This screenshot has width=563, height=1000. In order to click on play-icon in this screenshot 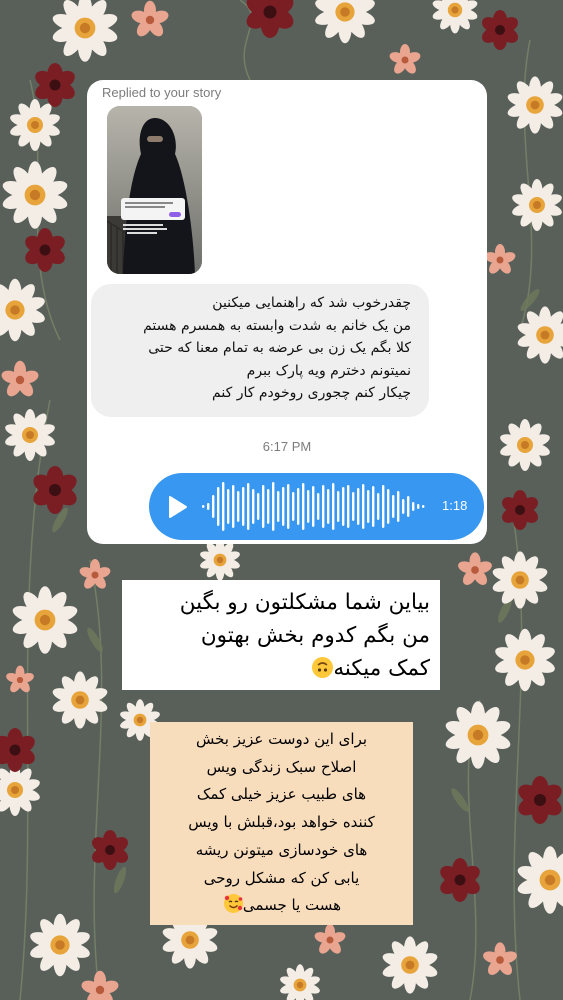, I will do `click(178, 507)`.